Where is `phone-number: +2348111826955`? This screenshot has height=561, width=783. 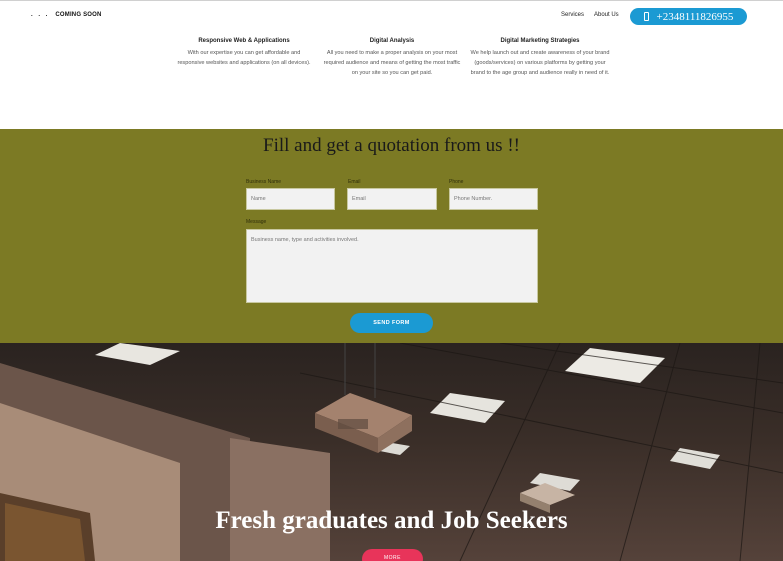 phone-number: +2348111826955 is located at coordinates (695, 16).